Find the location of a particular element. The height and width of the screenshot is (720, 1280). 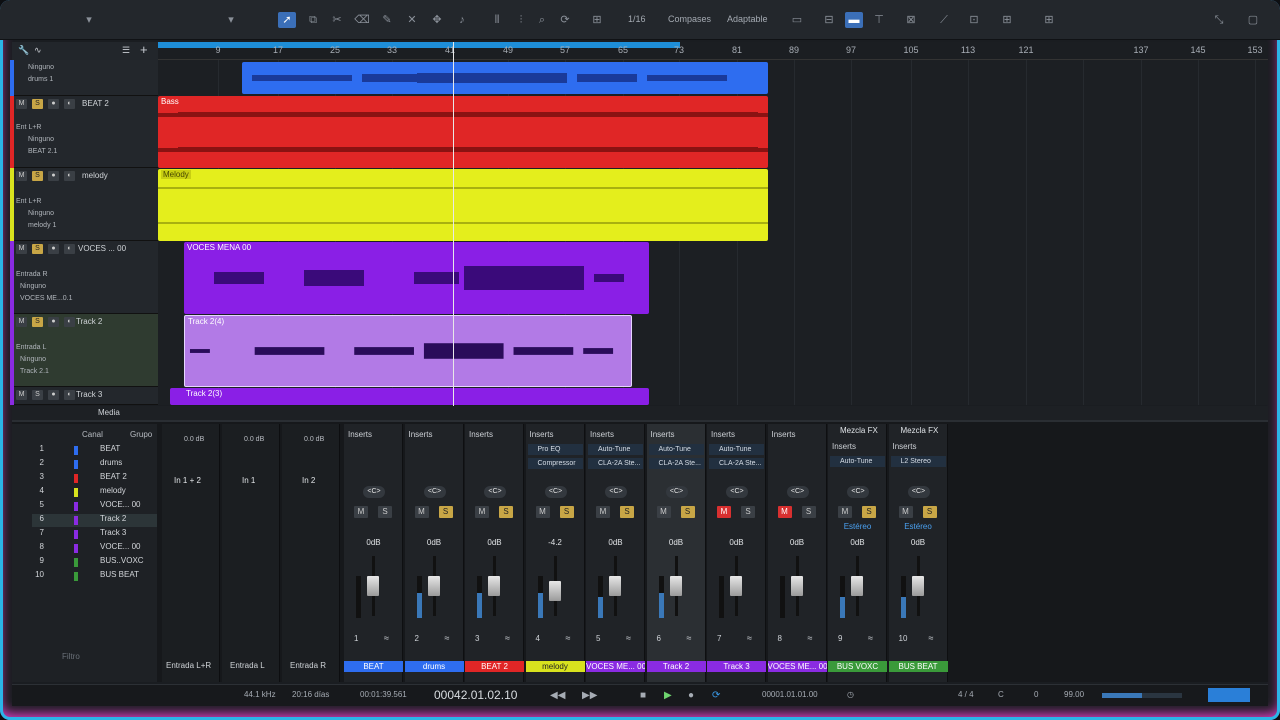

list-icon: ☰ is located at coordinates (126, 50).